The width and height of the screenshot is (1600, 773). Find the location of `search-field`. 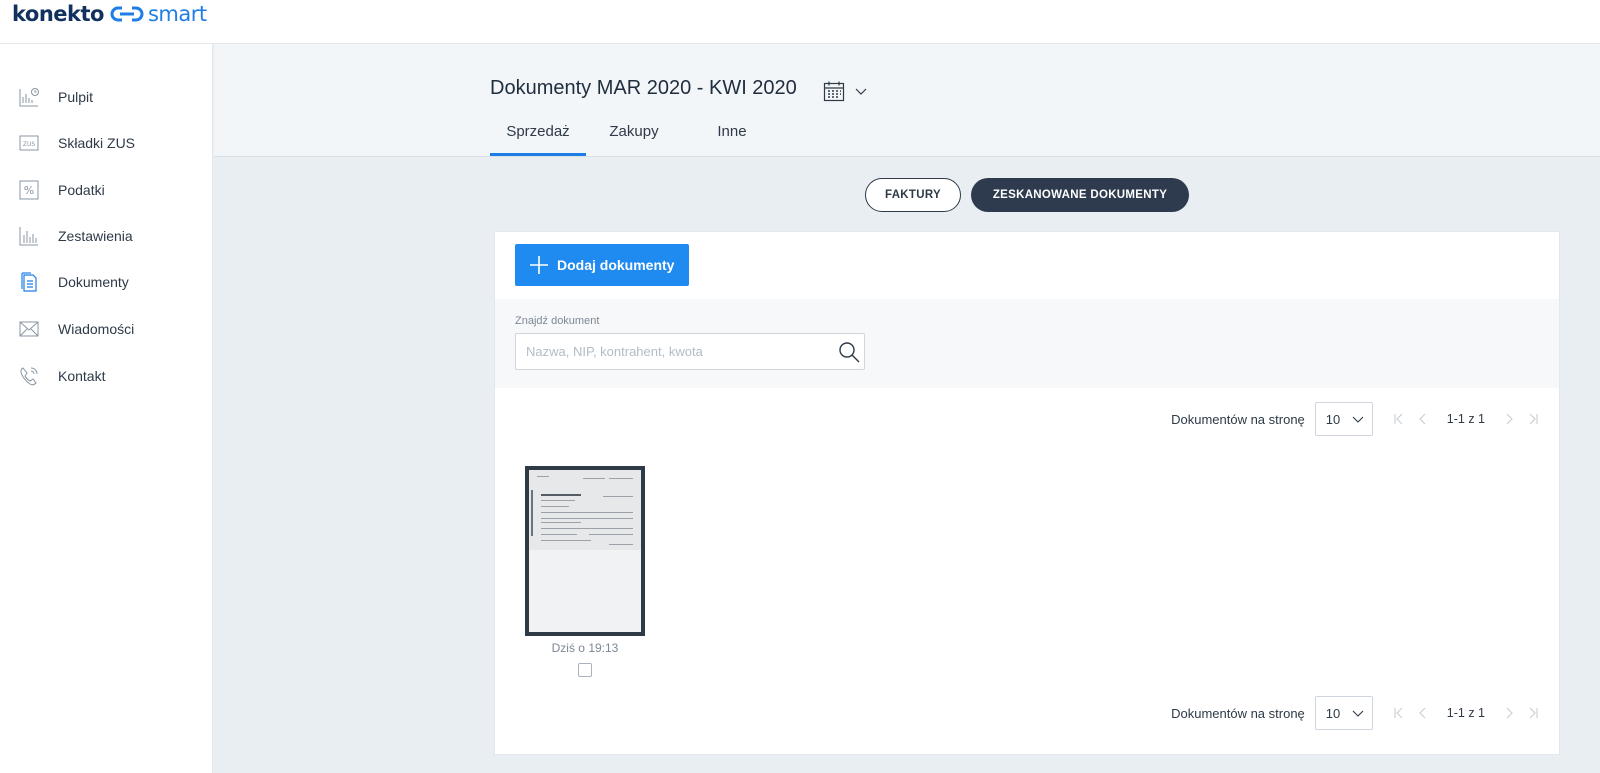

search-field is located at coordinates (690, 351).